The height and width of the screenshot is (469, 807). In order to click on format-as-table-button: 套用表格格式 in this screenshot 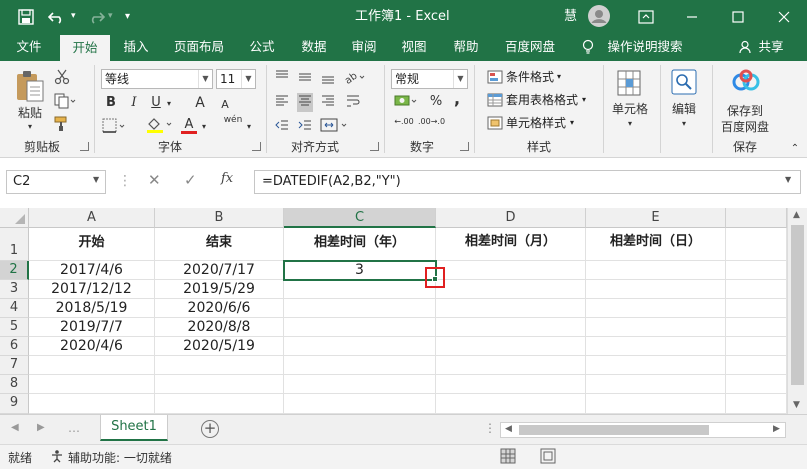, I will do `click(542, 100)`.